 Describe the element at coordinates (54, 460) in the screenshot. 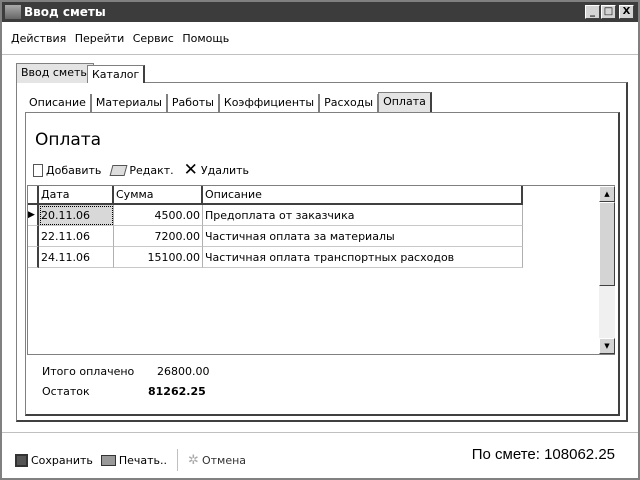

I see `save-button: Сохранить` at that location.